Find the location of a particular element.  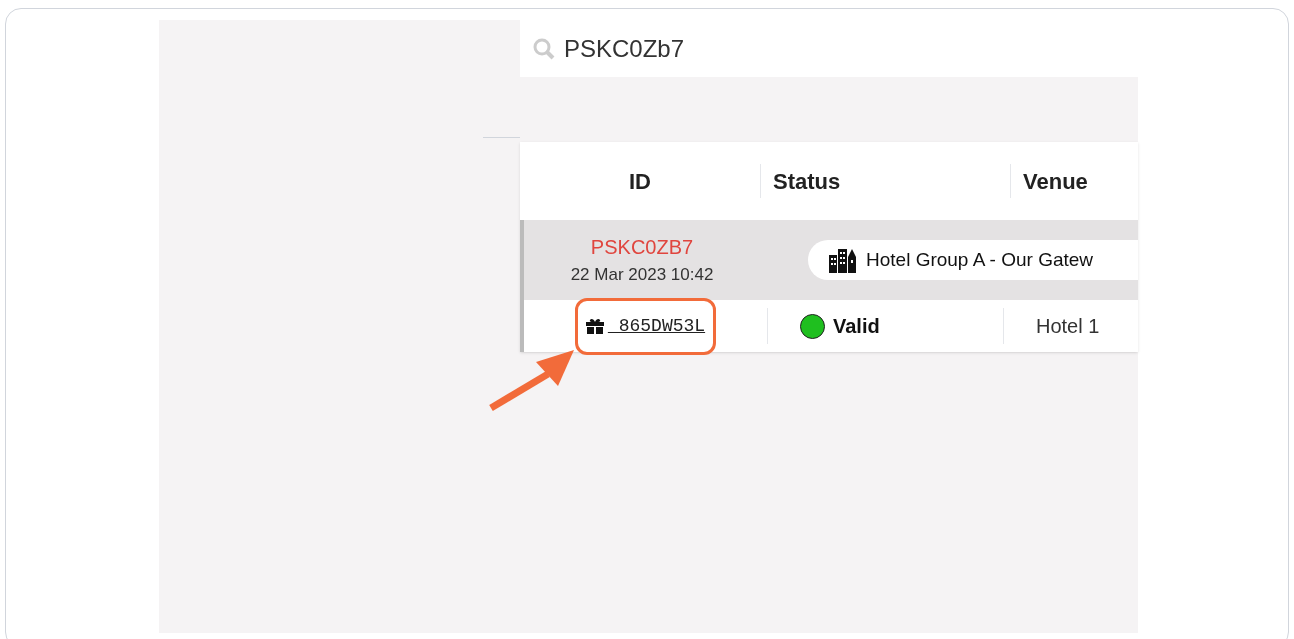

status-label: Valid is located at coordinates (856, 326).